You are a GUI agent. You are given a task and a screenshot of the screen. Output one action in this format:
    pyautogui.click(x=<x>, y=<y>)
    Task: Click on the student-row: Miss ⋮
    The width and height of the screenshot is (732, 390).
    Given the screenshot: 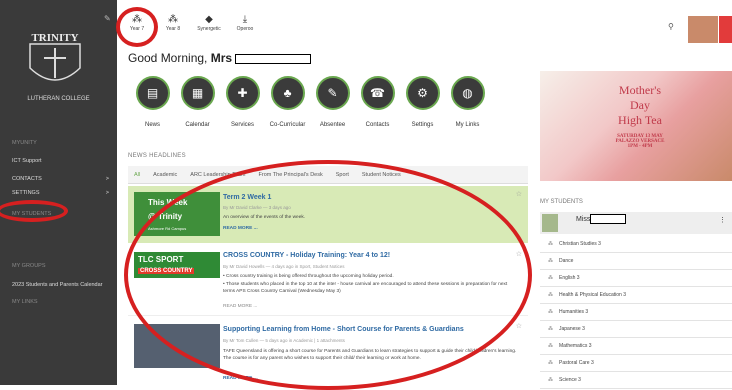 What is the action you would take?
    pyautogui.click(x=636, y=223)
    